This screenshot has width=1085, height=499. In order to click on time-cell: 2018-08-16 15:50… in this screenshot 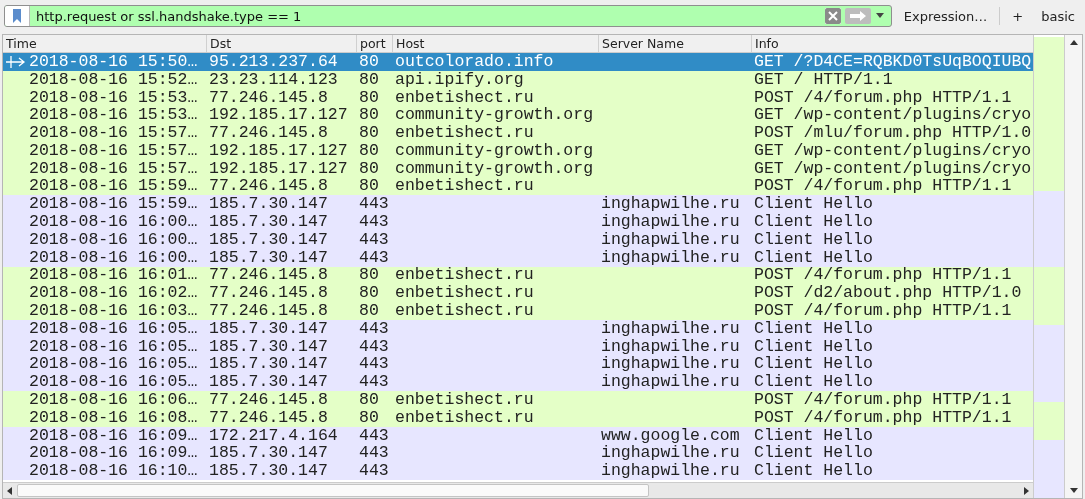, I will do `click(113, 62)`.